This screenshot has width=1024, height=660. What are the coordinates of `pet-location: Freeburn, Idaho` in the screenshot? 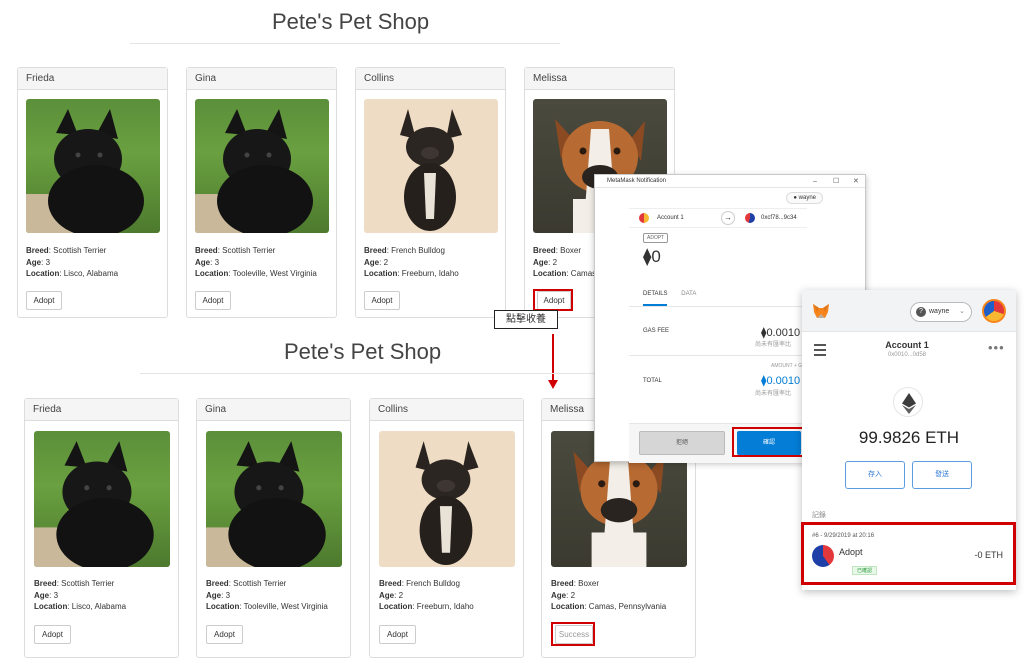 It's located at (430, 273).